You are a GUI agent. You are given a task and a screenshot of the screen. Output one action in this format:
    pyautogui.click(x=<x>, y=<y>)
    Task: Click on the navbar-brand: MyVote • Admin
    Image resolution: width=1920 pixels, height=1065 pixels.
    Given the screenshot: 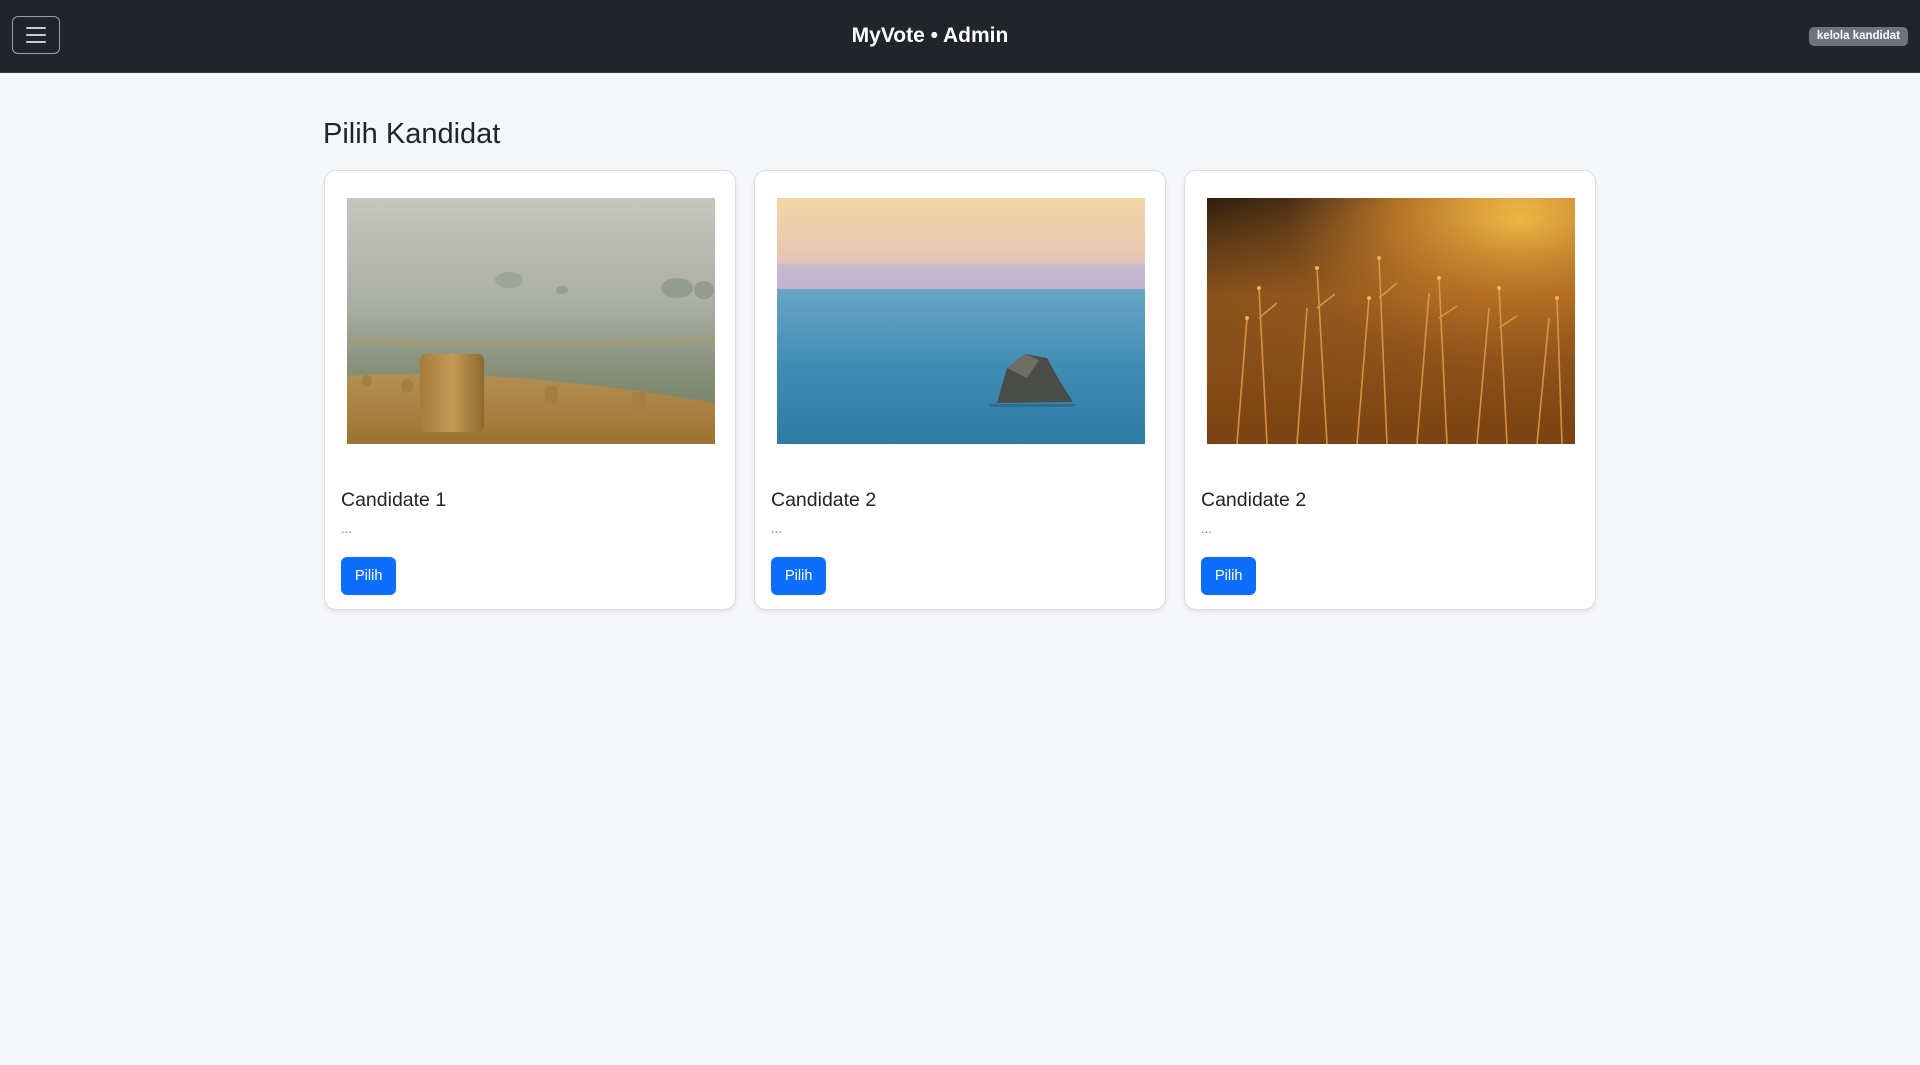 What is the action you would take?
    pyautogui.click(x=930, y=36)
    